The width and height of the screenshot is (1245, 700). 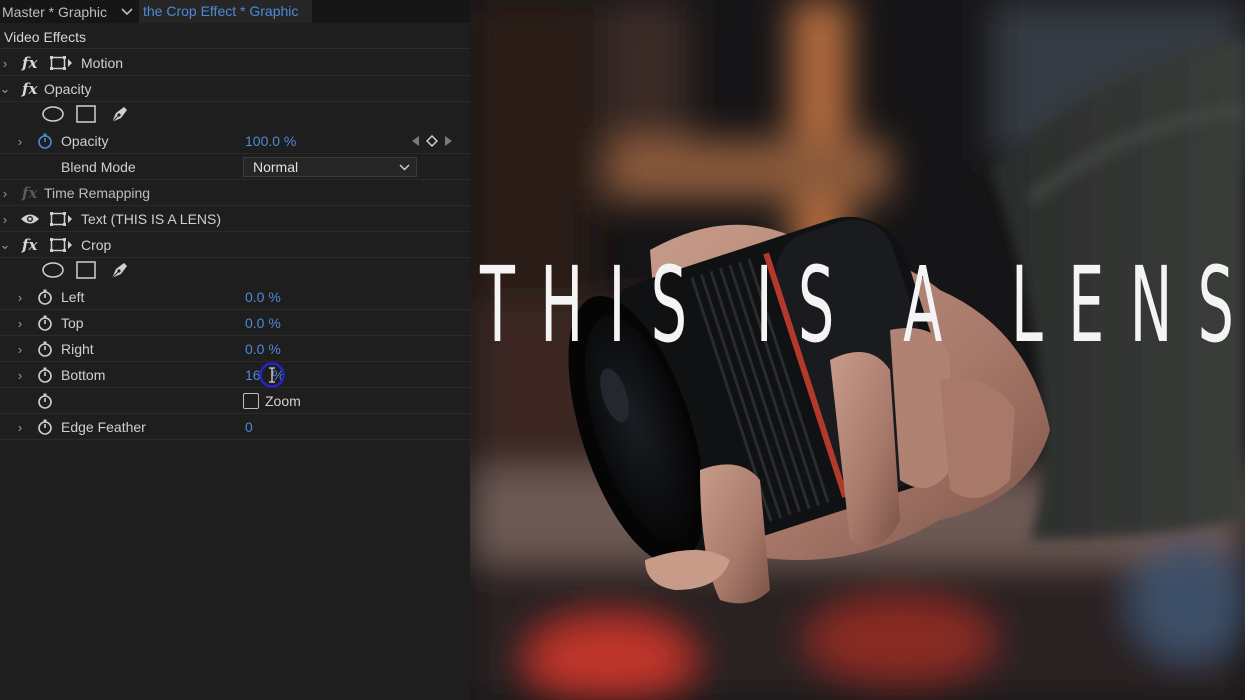 I want to click on effect-row-time-remapping: › fx Time Remapping, so click(x=235, y=193).